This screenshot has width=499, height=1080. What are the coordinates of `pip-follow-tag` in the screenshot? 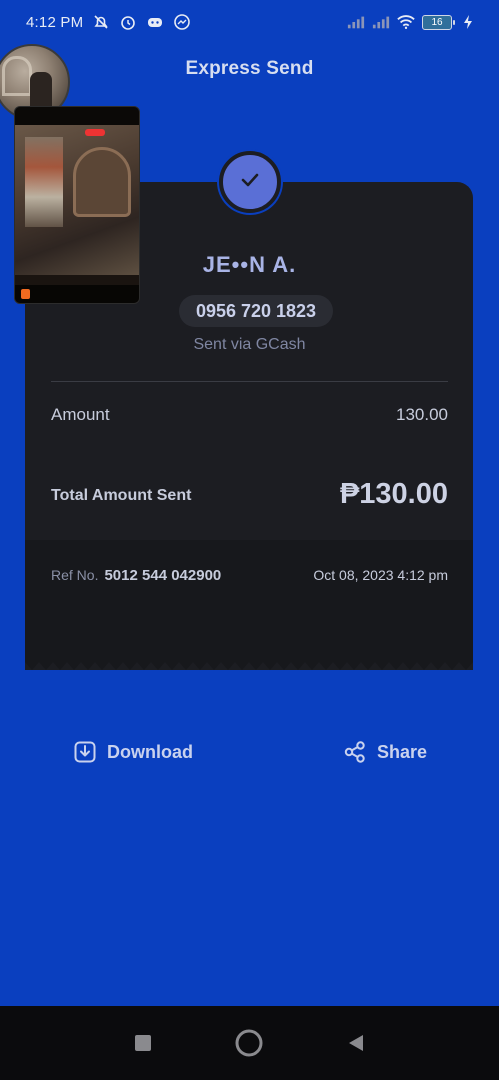 It's located at (95, 132).